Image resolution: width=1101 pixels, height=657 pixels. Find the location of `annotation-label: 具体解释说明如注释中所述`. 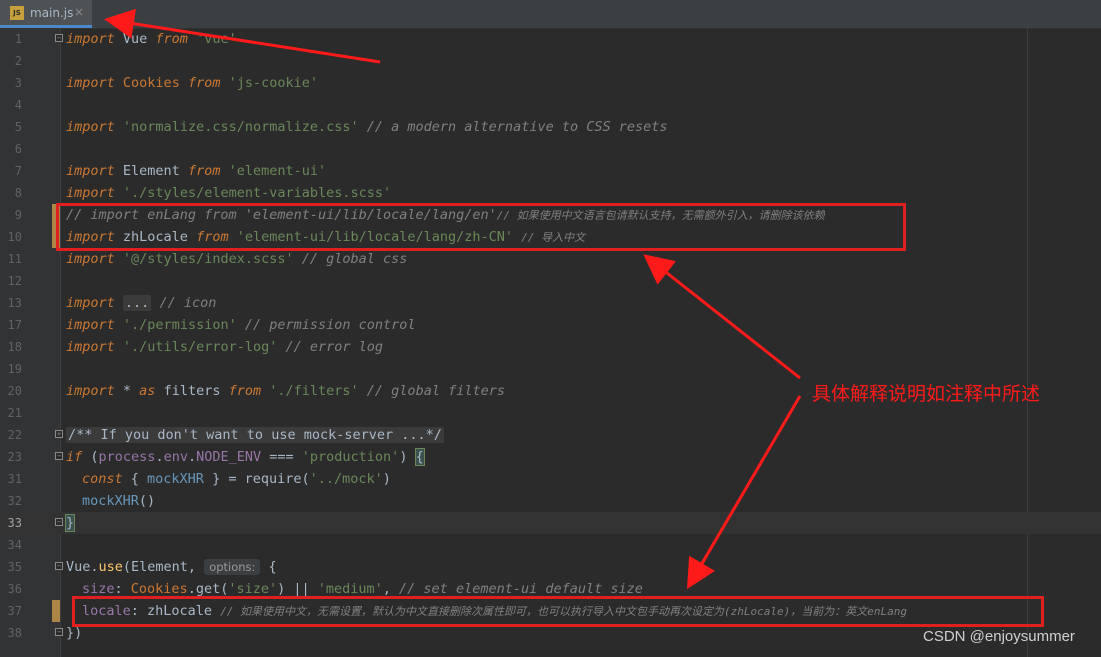

annotation-label: 具体解释说明如注释中所述 is located at coordinates (926, 394).